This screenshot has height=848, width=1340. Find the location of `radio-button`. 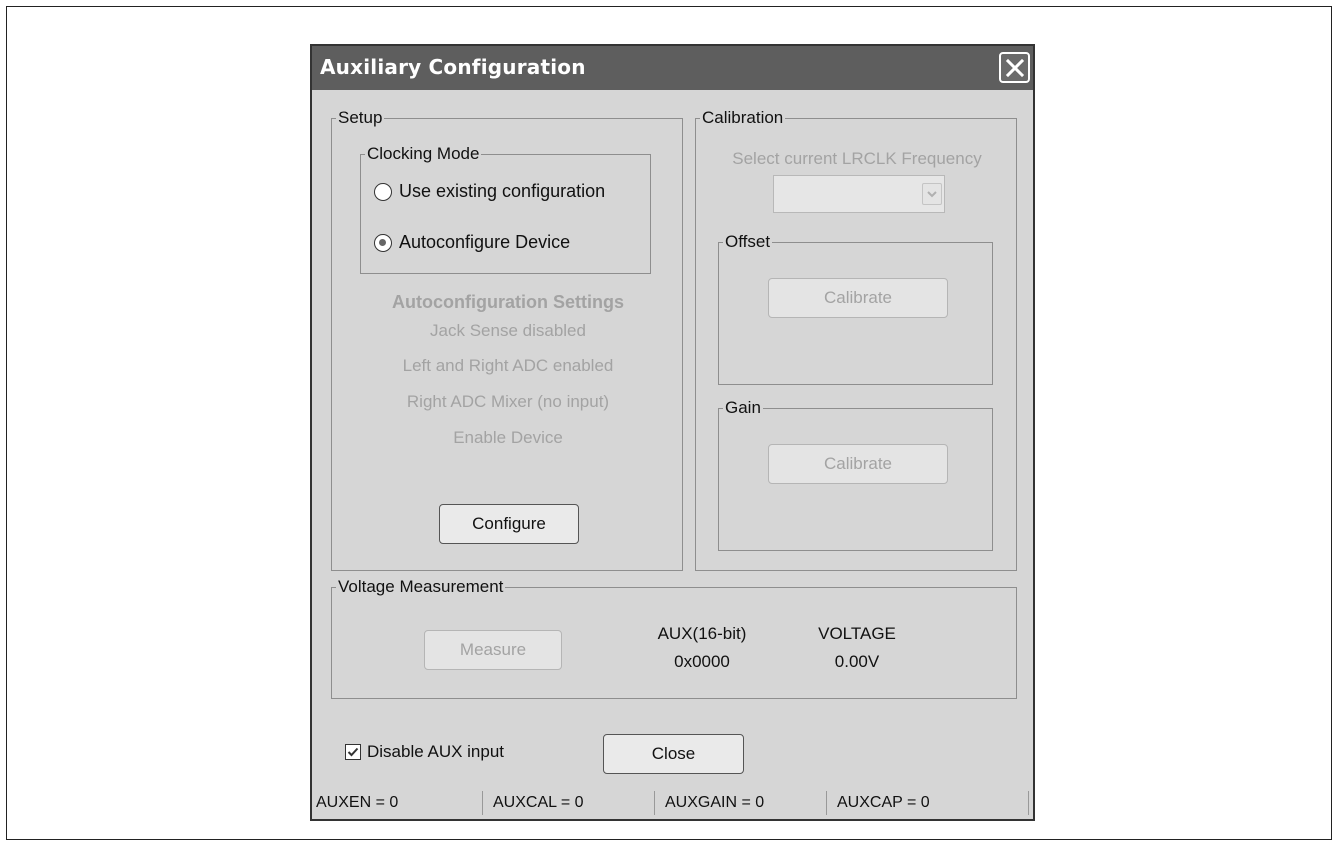

radio-button is located at coordinates (383, 191).